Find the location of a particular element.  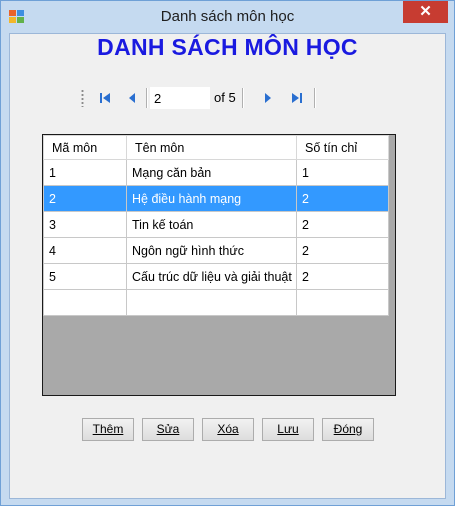

table-row: 5 Cấu trúc dữ liệu và giải thuật 2 is located at coordinates (216, 276).